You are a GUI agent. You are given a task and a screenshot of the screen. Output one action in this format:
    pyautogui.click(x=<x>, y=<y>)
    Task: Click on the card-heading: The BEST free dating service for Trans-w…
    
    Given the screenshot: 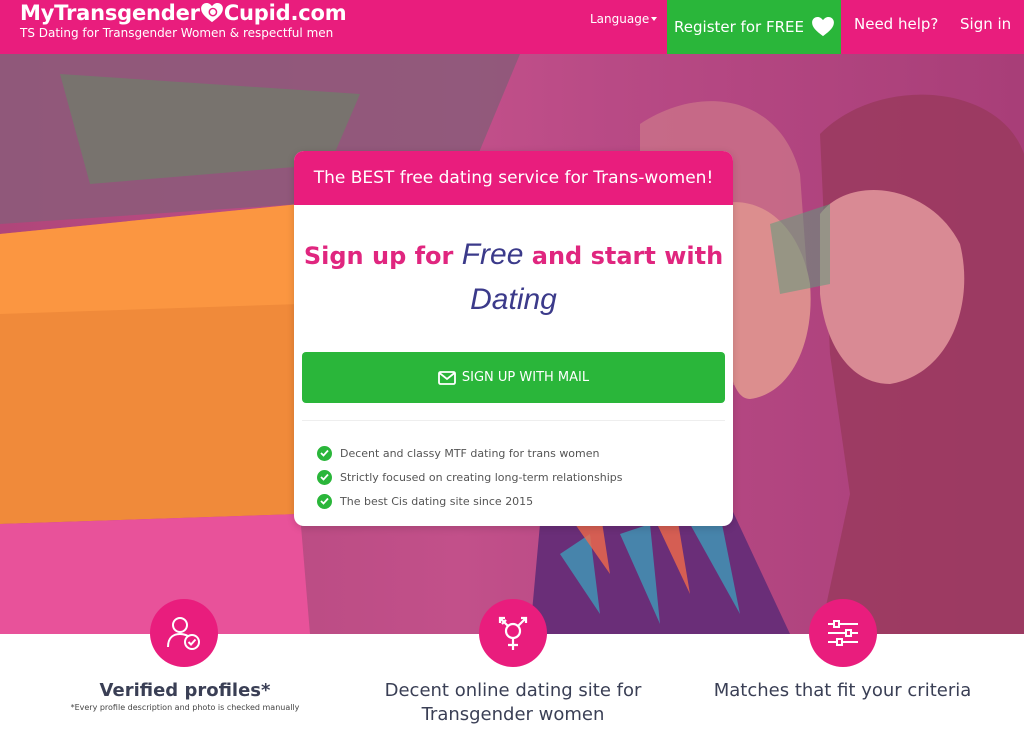 What is the action you would take?
    pyautogui.click(x=513, y=178)
    